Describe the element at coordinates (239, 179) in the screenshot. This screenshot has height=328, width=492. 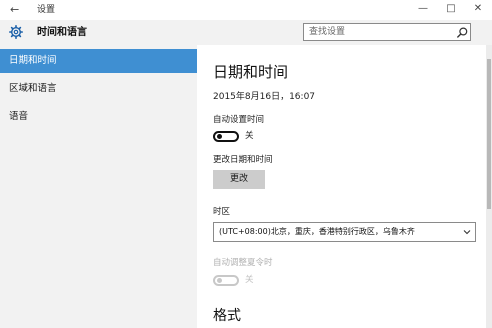
I see `change-button: 更改` at that location.